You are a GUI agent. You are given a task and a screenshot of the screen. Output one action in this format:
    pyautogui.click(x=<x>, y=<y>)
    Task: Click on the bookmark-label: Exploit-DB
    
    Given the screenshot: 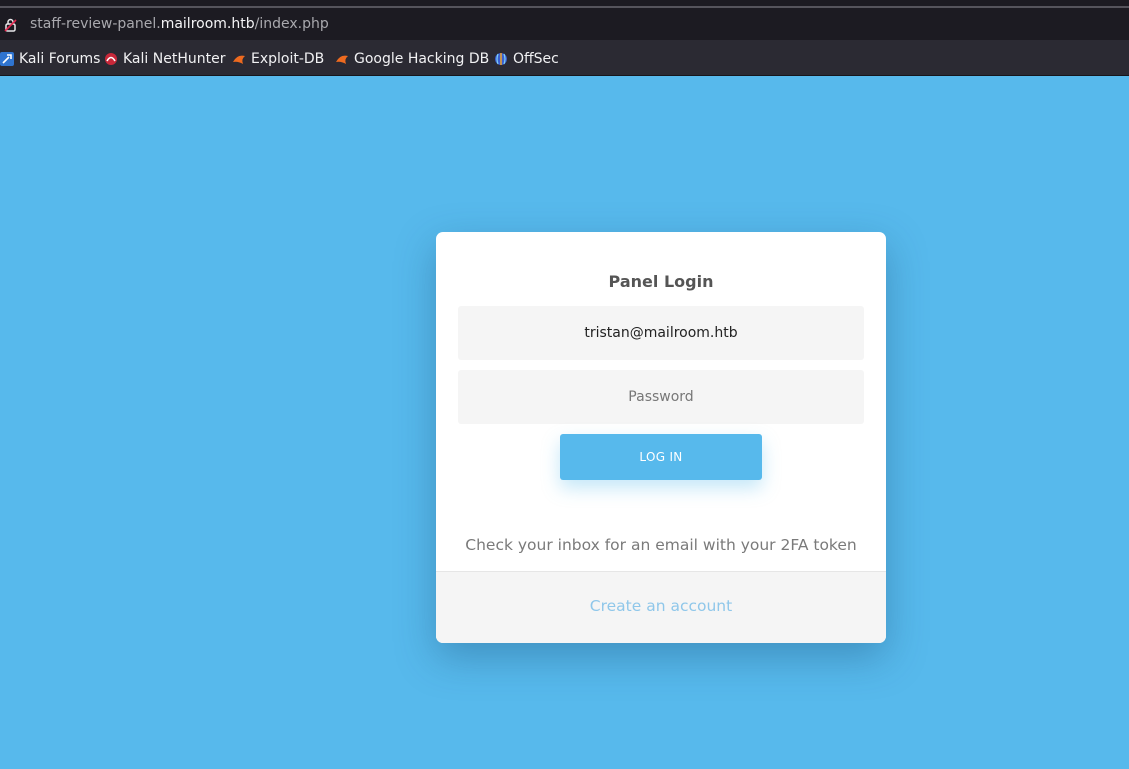 What is the action you would take?
    pyautogui.click(x=288, y=59)
    